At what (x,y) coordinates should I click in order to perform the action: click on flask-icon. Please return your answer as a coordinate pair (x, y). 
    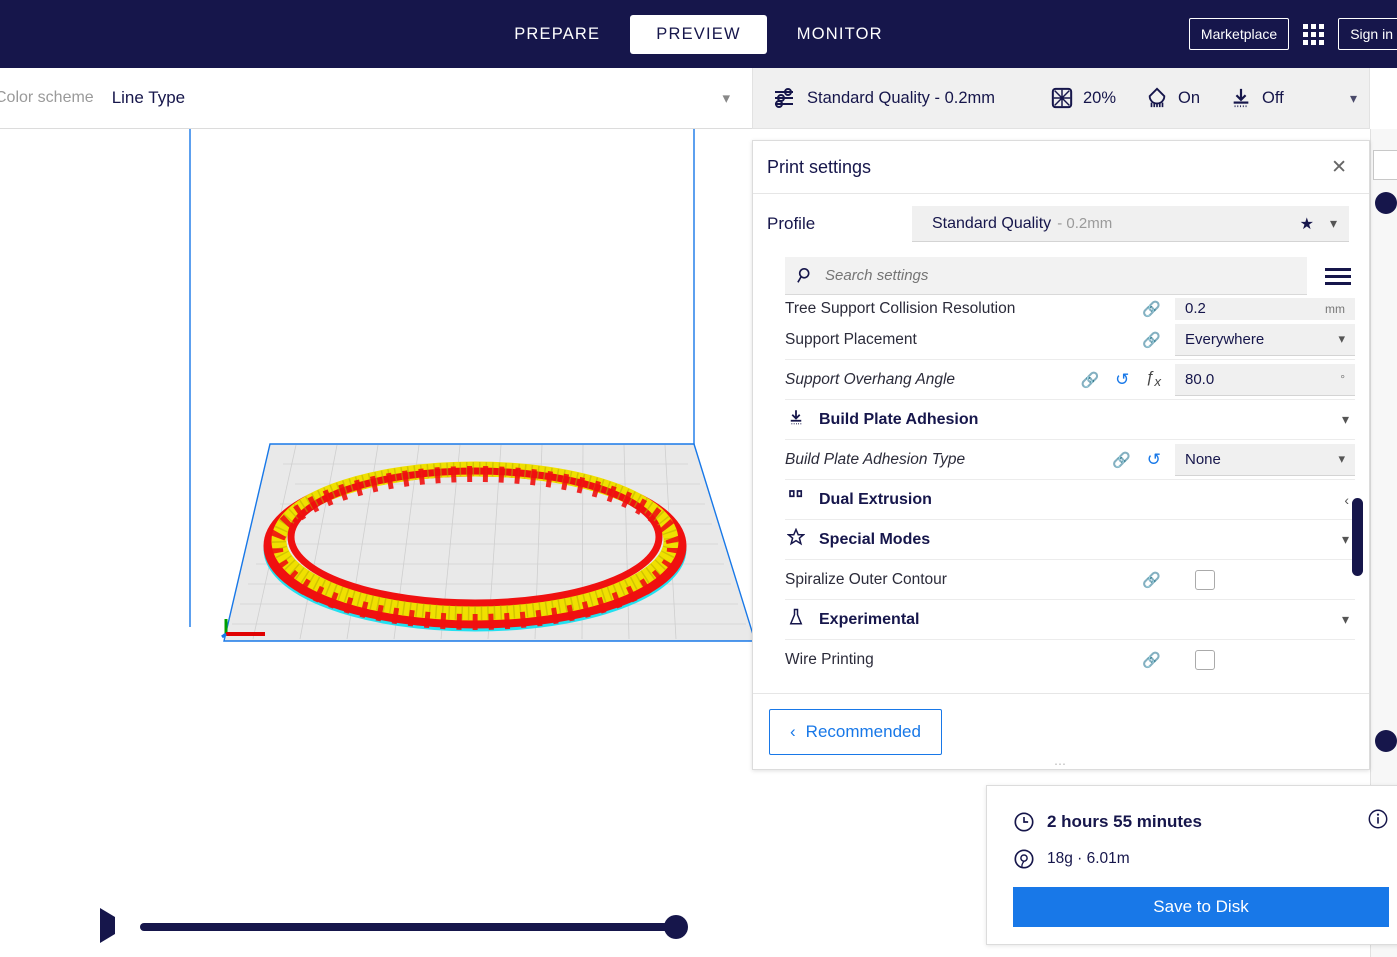
    Looking at the image, I should click on (796, 619).